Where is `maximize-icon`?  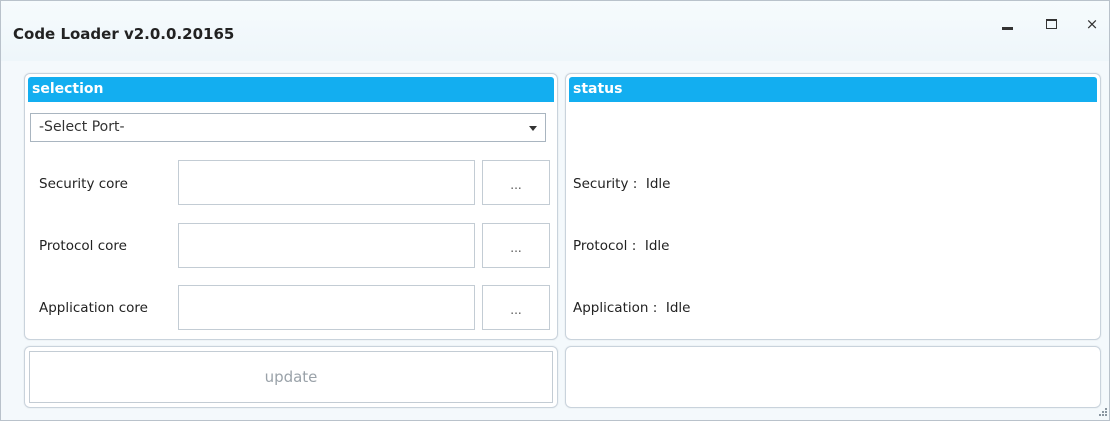 maximize-icon is located at coordinates (1051, 24).